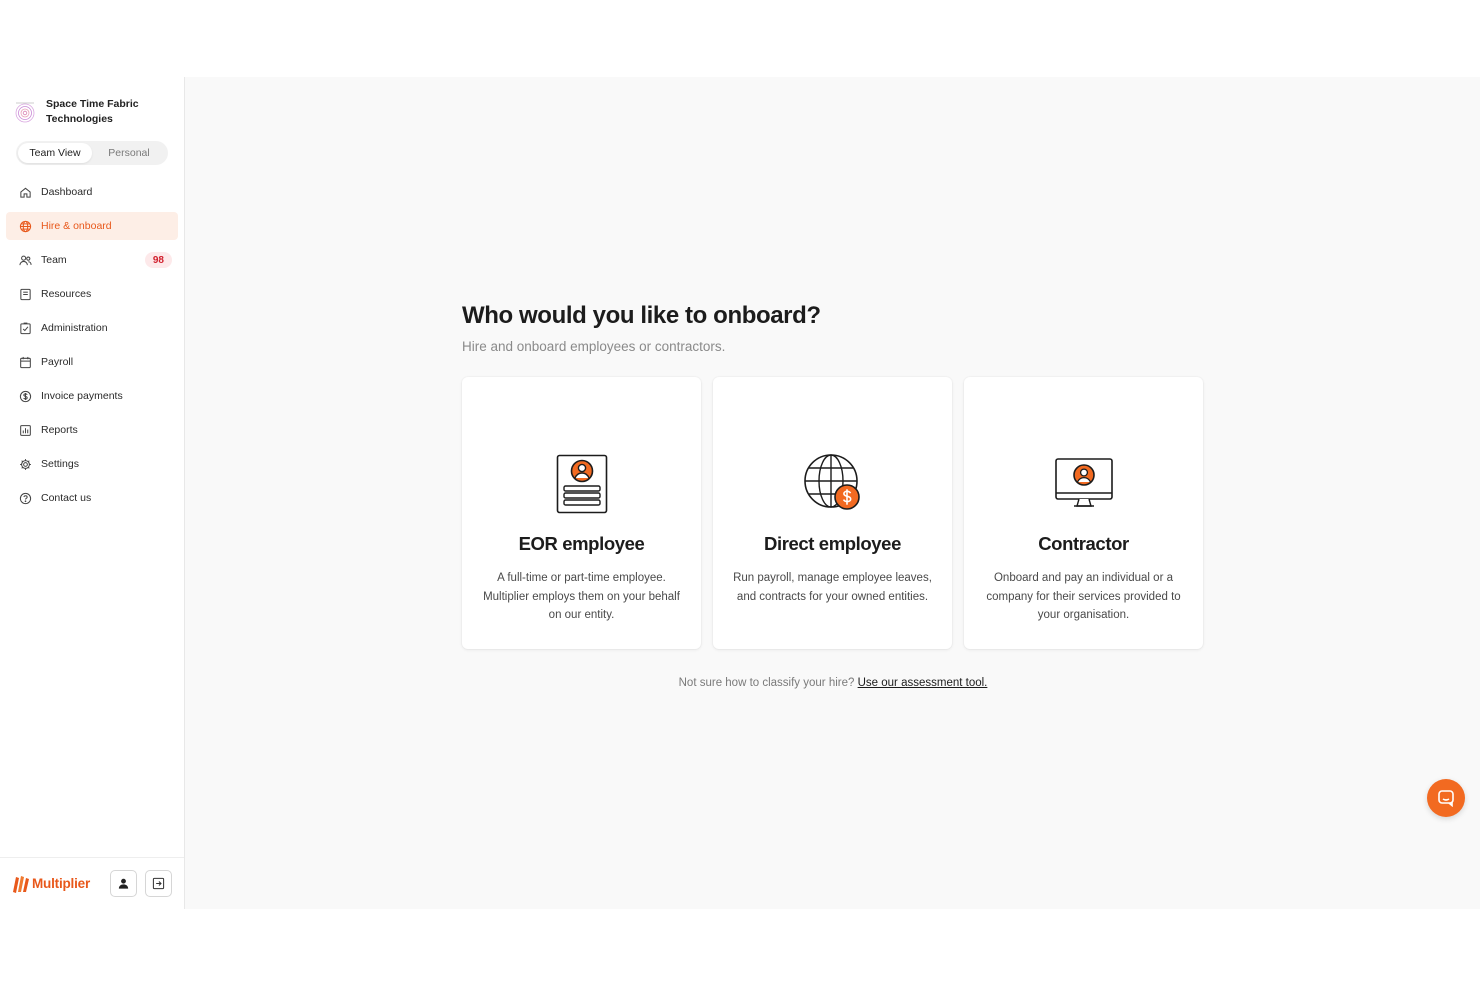 This screenshot has height=987, width=1480. What do you see at coordinates (55, 153) in the screenshot?
I see `team-view-toggle: Team View` at bounding box center [55, 153].